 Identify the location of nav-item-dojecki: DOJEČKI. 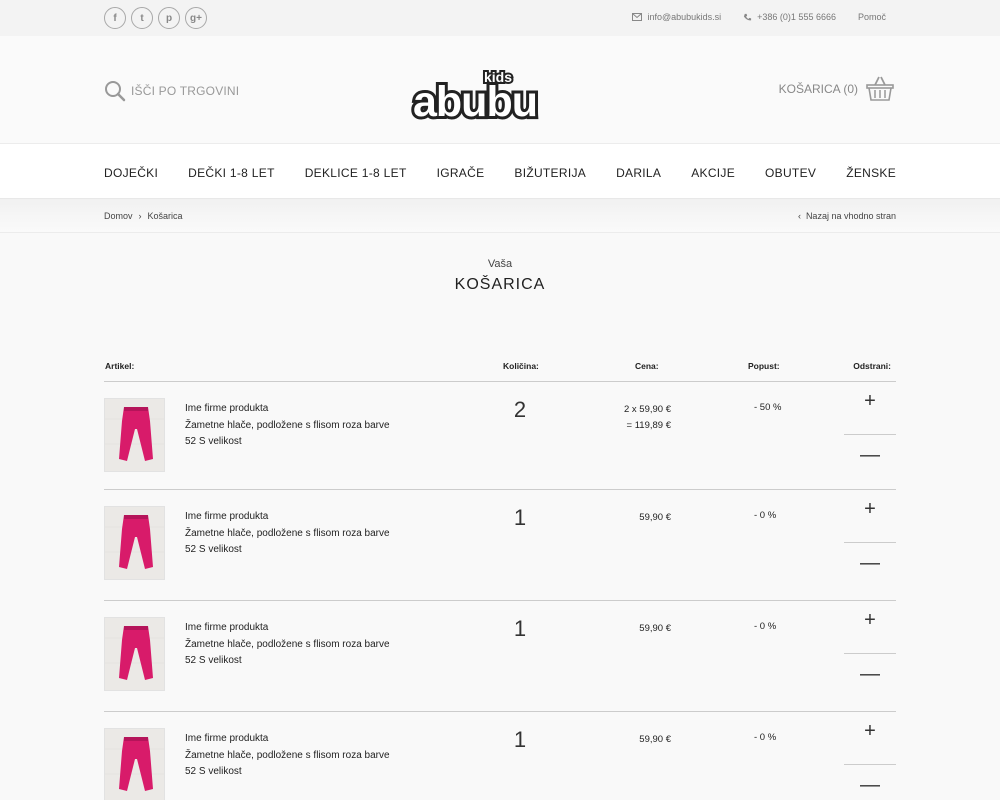
(131, 173).